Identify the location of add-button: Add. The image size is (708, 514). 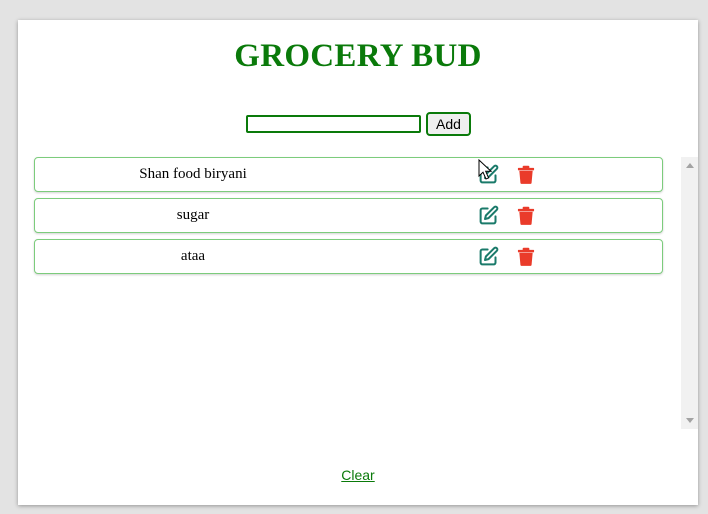
(448, 124).